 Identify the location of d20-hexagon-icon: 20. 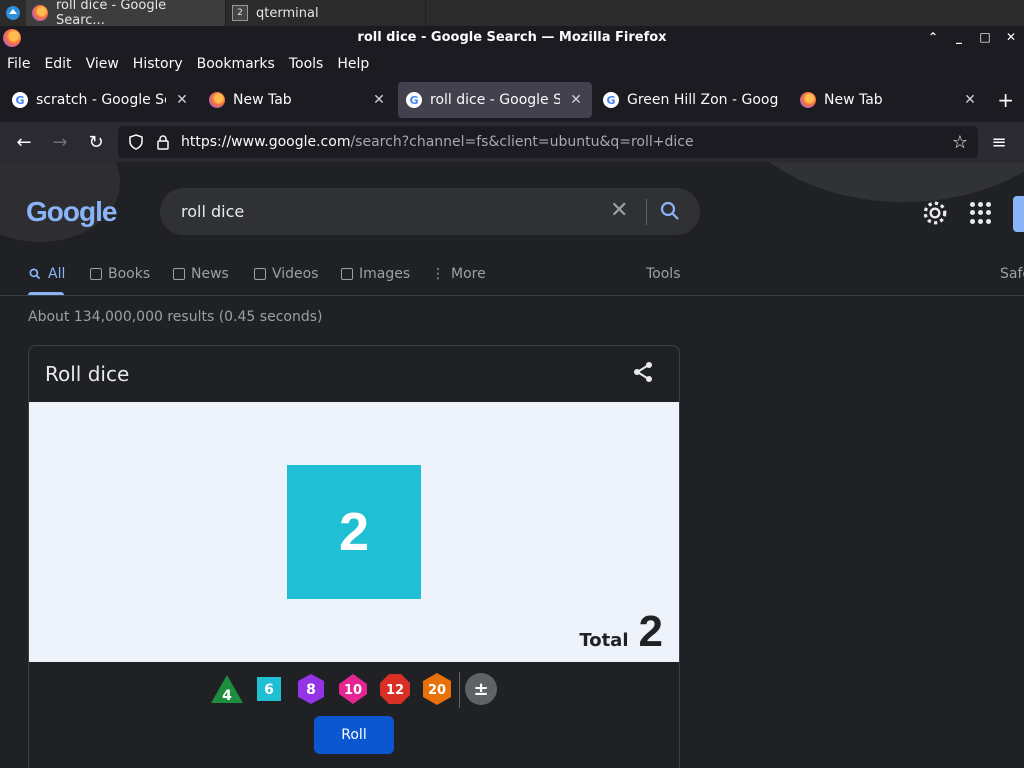
(437, 689).